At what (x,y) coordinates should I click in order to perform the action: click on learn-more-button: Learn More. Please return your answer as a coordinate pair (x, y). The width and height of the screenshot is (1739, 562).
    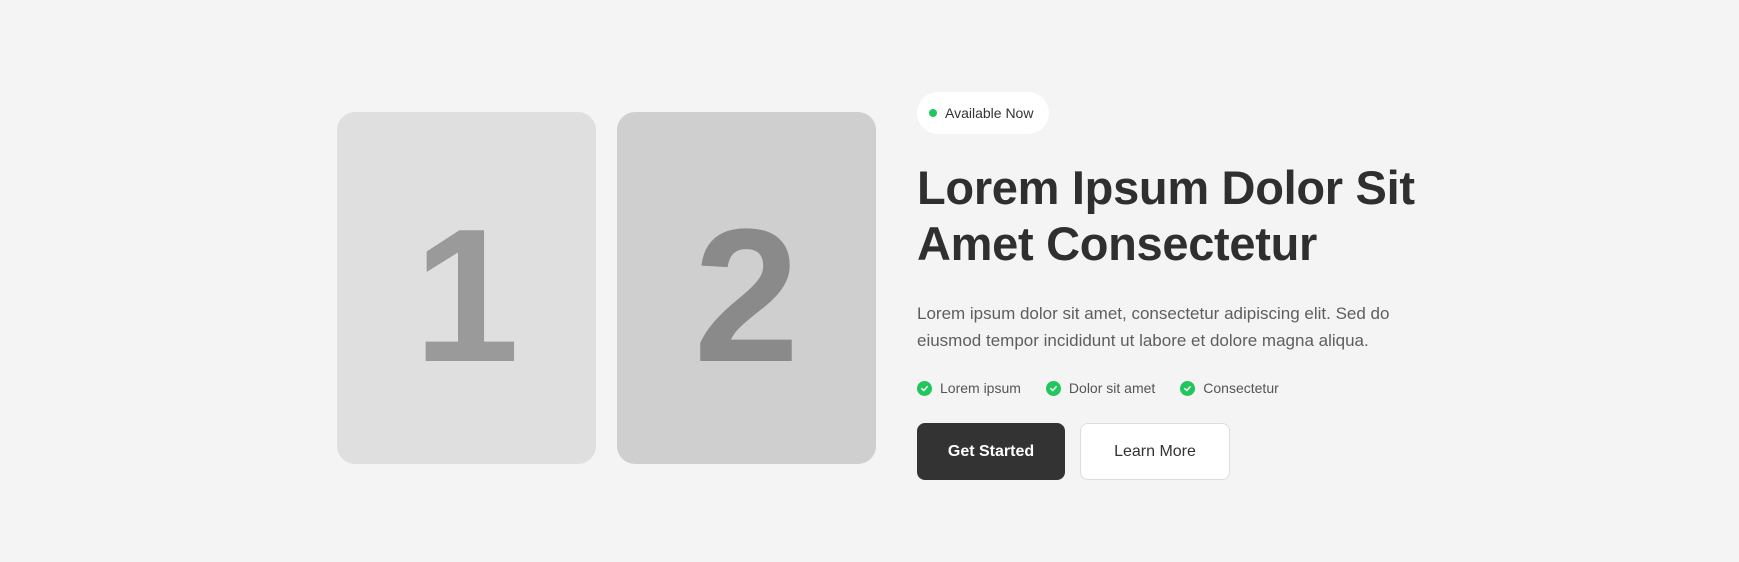
    Looking at the image, I should click on (1155, 451).